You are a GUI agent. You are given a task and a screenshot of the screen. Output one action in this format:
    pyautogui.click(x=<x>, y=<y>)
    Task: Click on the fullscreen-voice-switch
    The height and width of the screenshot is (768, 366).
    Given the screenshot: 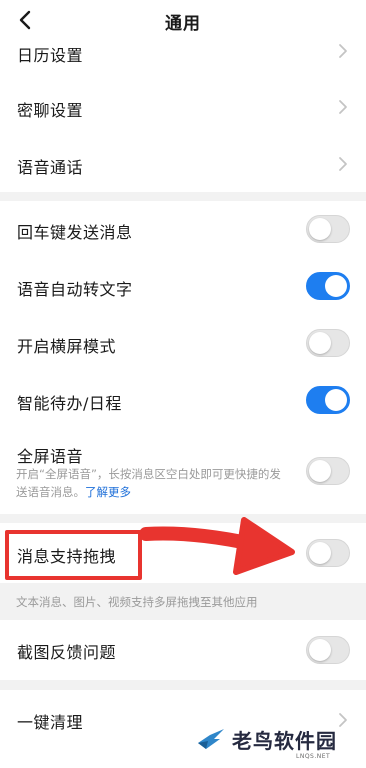 What is the action you would take?
    pyautogui.click(x=328, y=471)
    